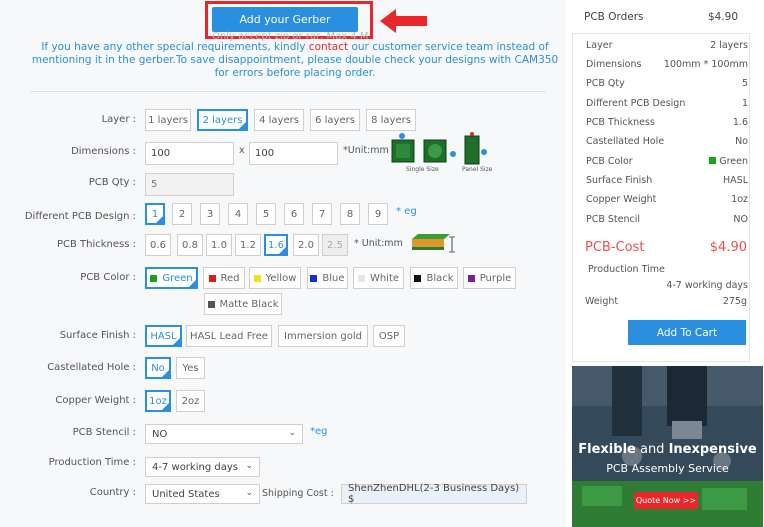 This screenshot has width=764, height=527. What do you see at coordinates (687, 332) in the screenshot?
I see `add-to-cart-button: Add To Cart` at bounding box center [687, 332].